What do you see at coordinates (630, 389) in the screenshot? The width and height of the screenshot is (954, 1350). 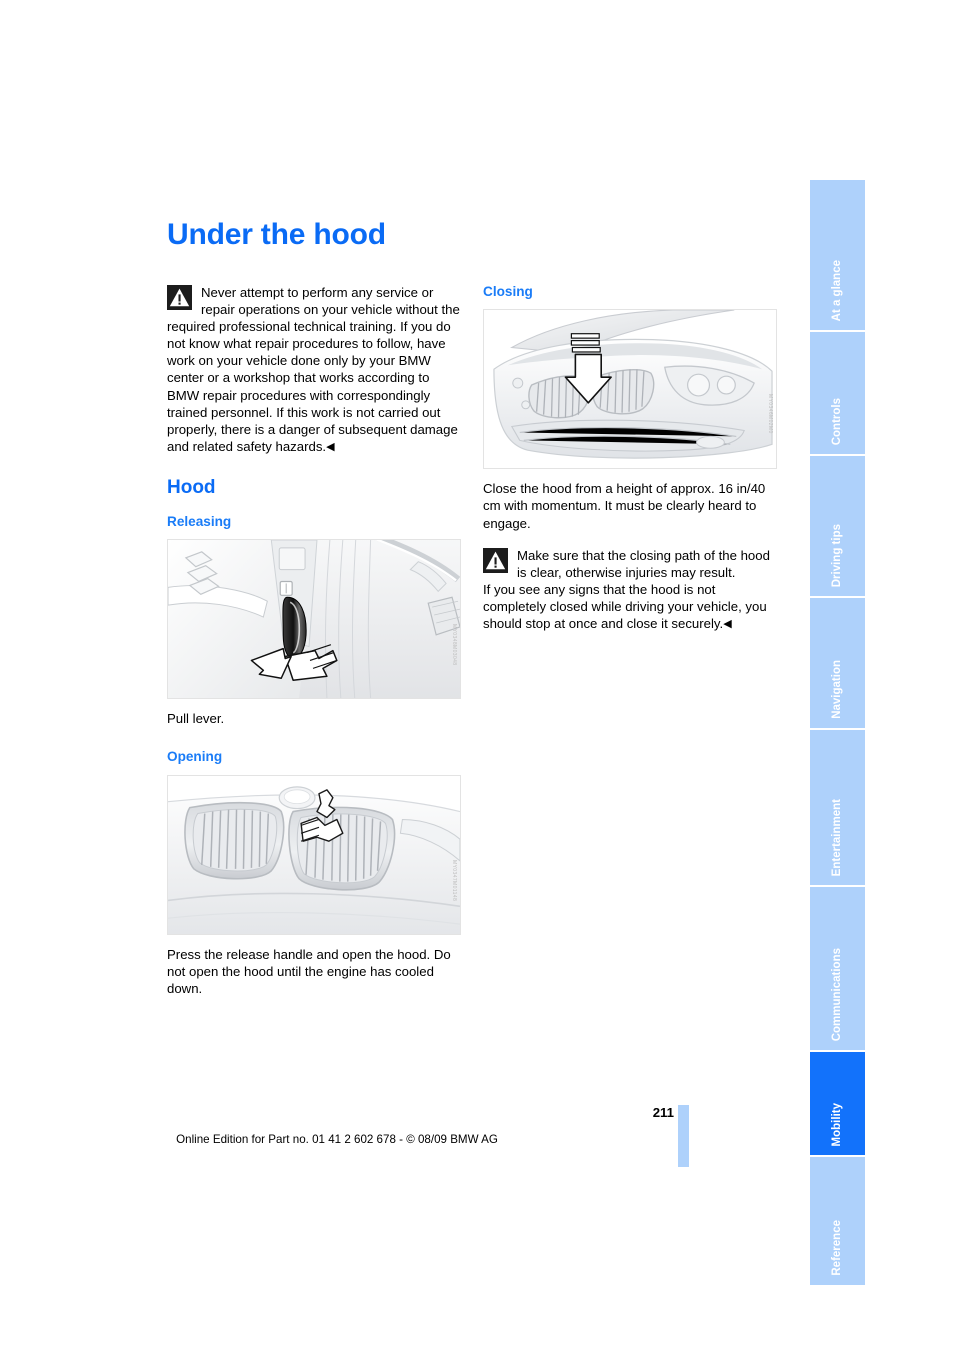 I see `figure-closing-hood-front: MY0346M02M0` at bounding box center [630, 389].